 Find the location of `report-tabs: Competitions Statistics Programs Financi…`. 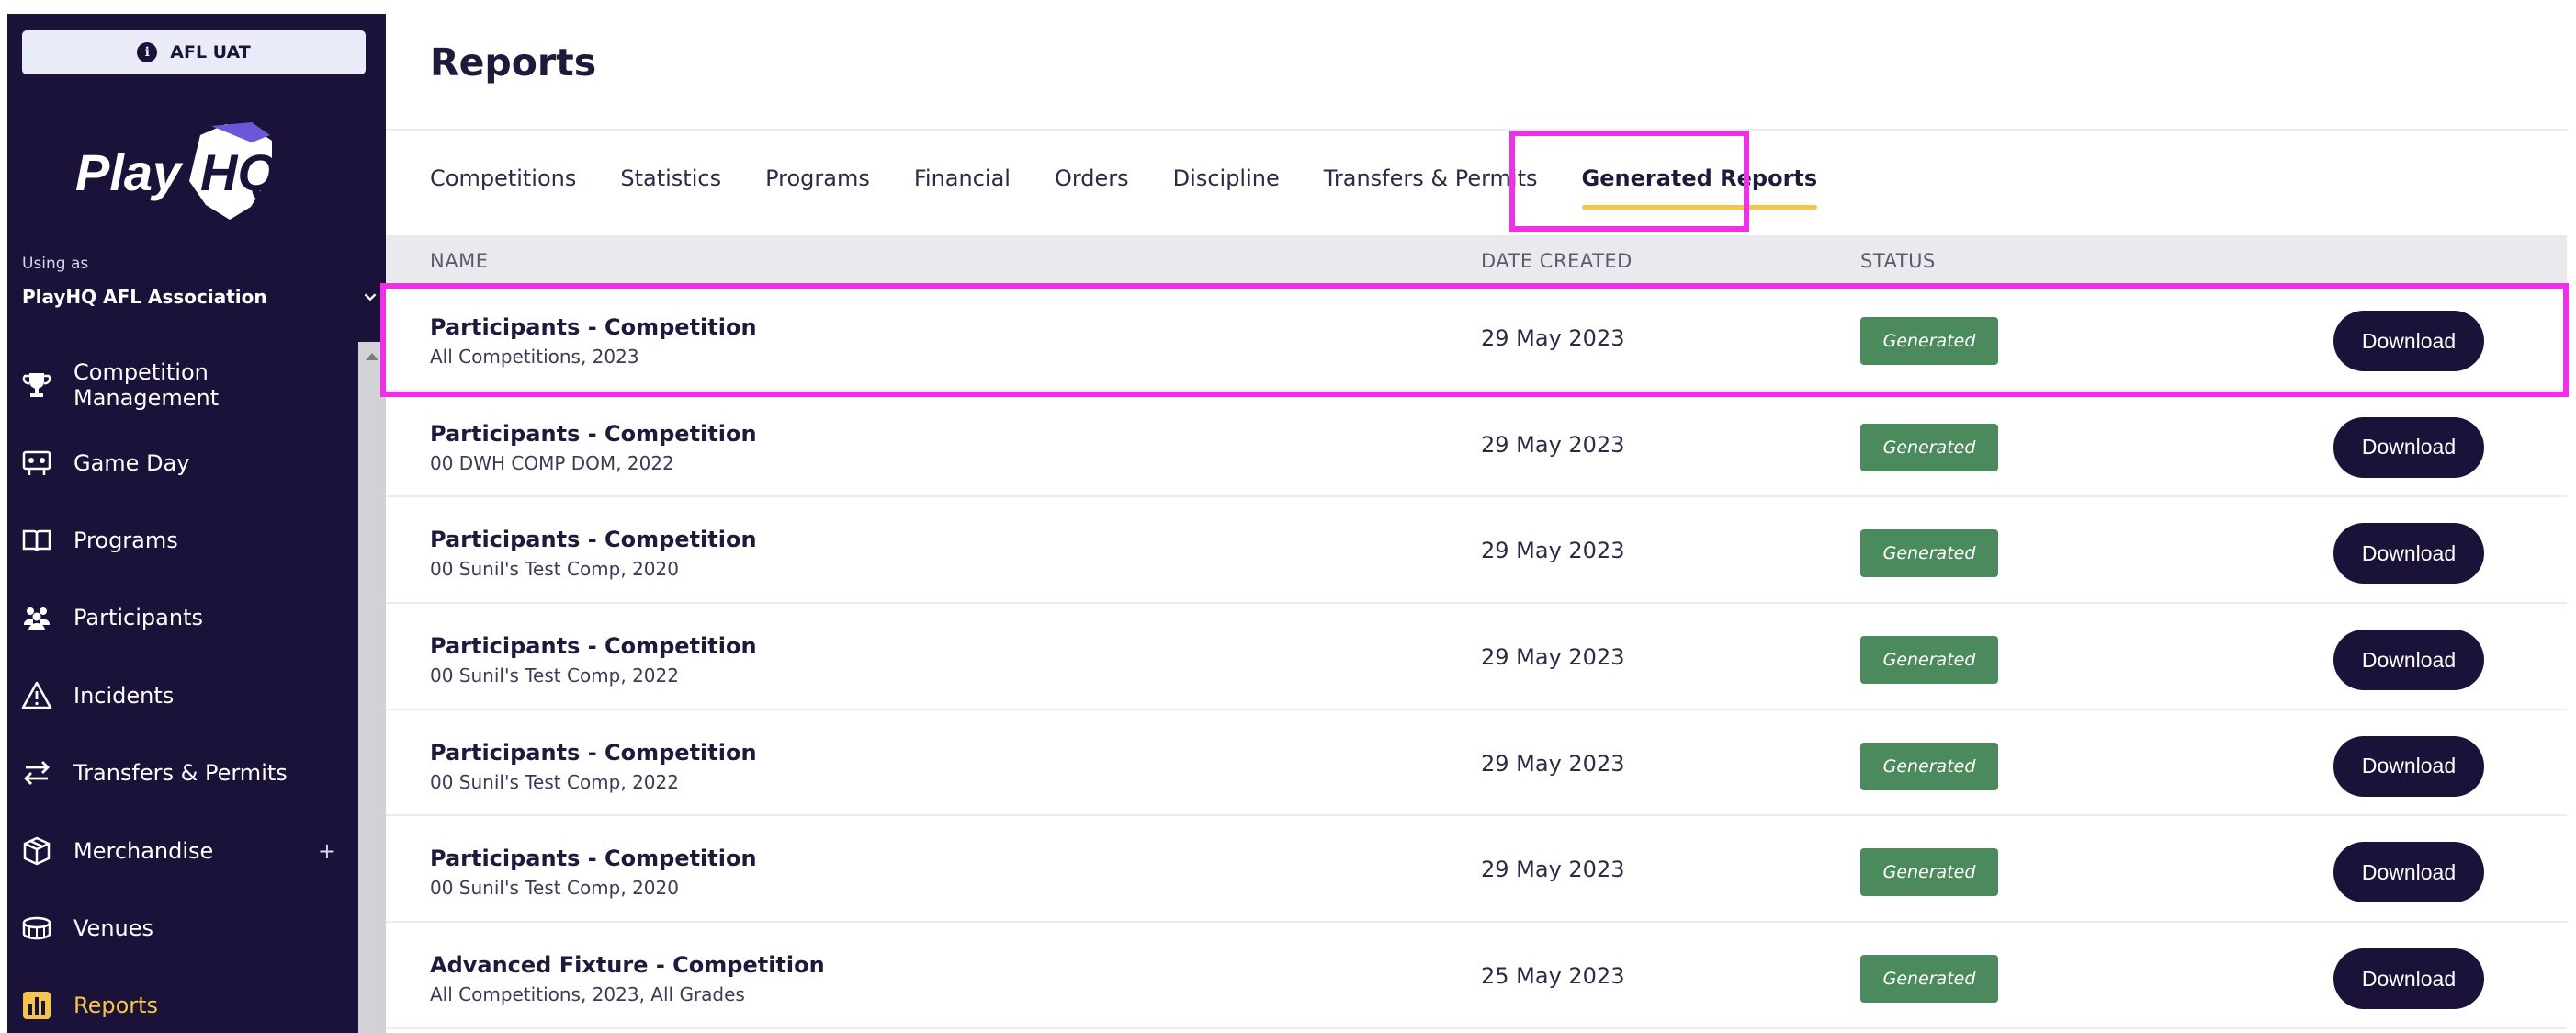

report-tabs: Competitions Statistics Programs Financi… is located at coordinates (1476, 182).